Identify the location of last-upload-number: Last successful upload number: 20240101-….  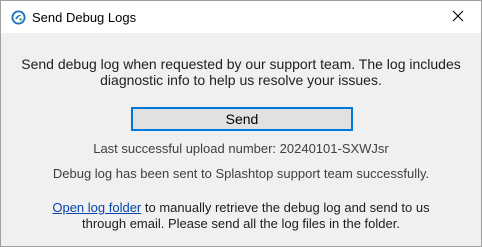
(241, 148).